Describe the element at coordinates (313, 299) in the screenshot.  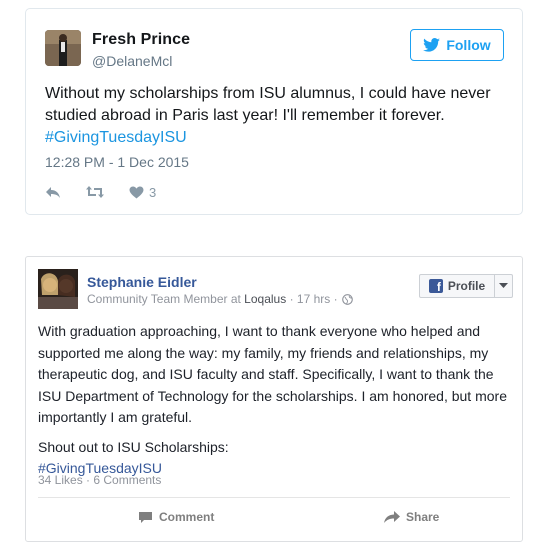
I see `post-time: 17 hrs` at that location.